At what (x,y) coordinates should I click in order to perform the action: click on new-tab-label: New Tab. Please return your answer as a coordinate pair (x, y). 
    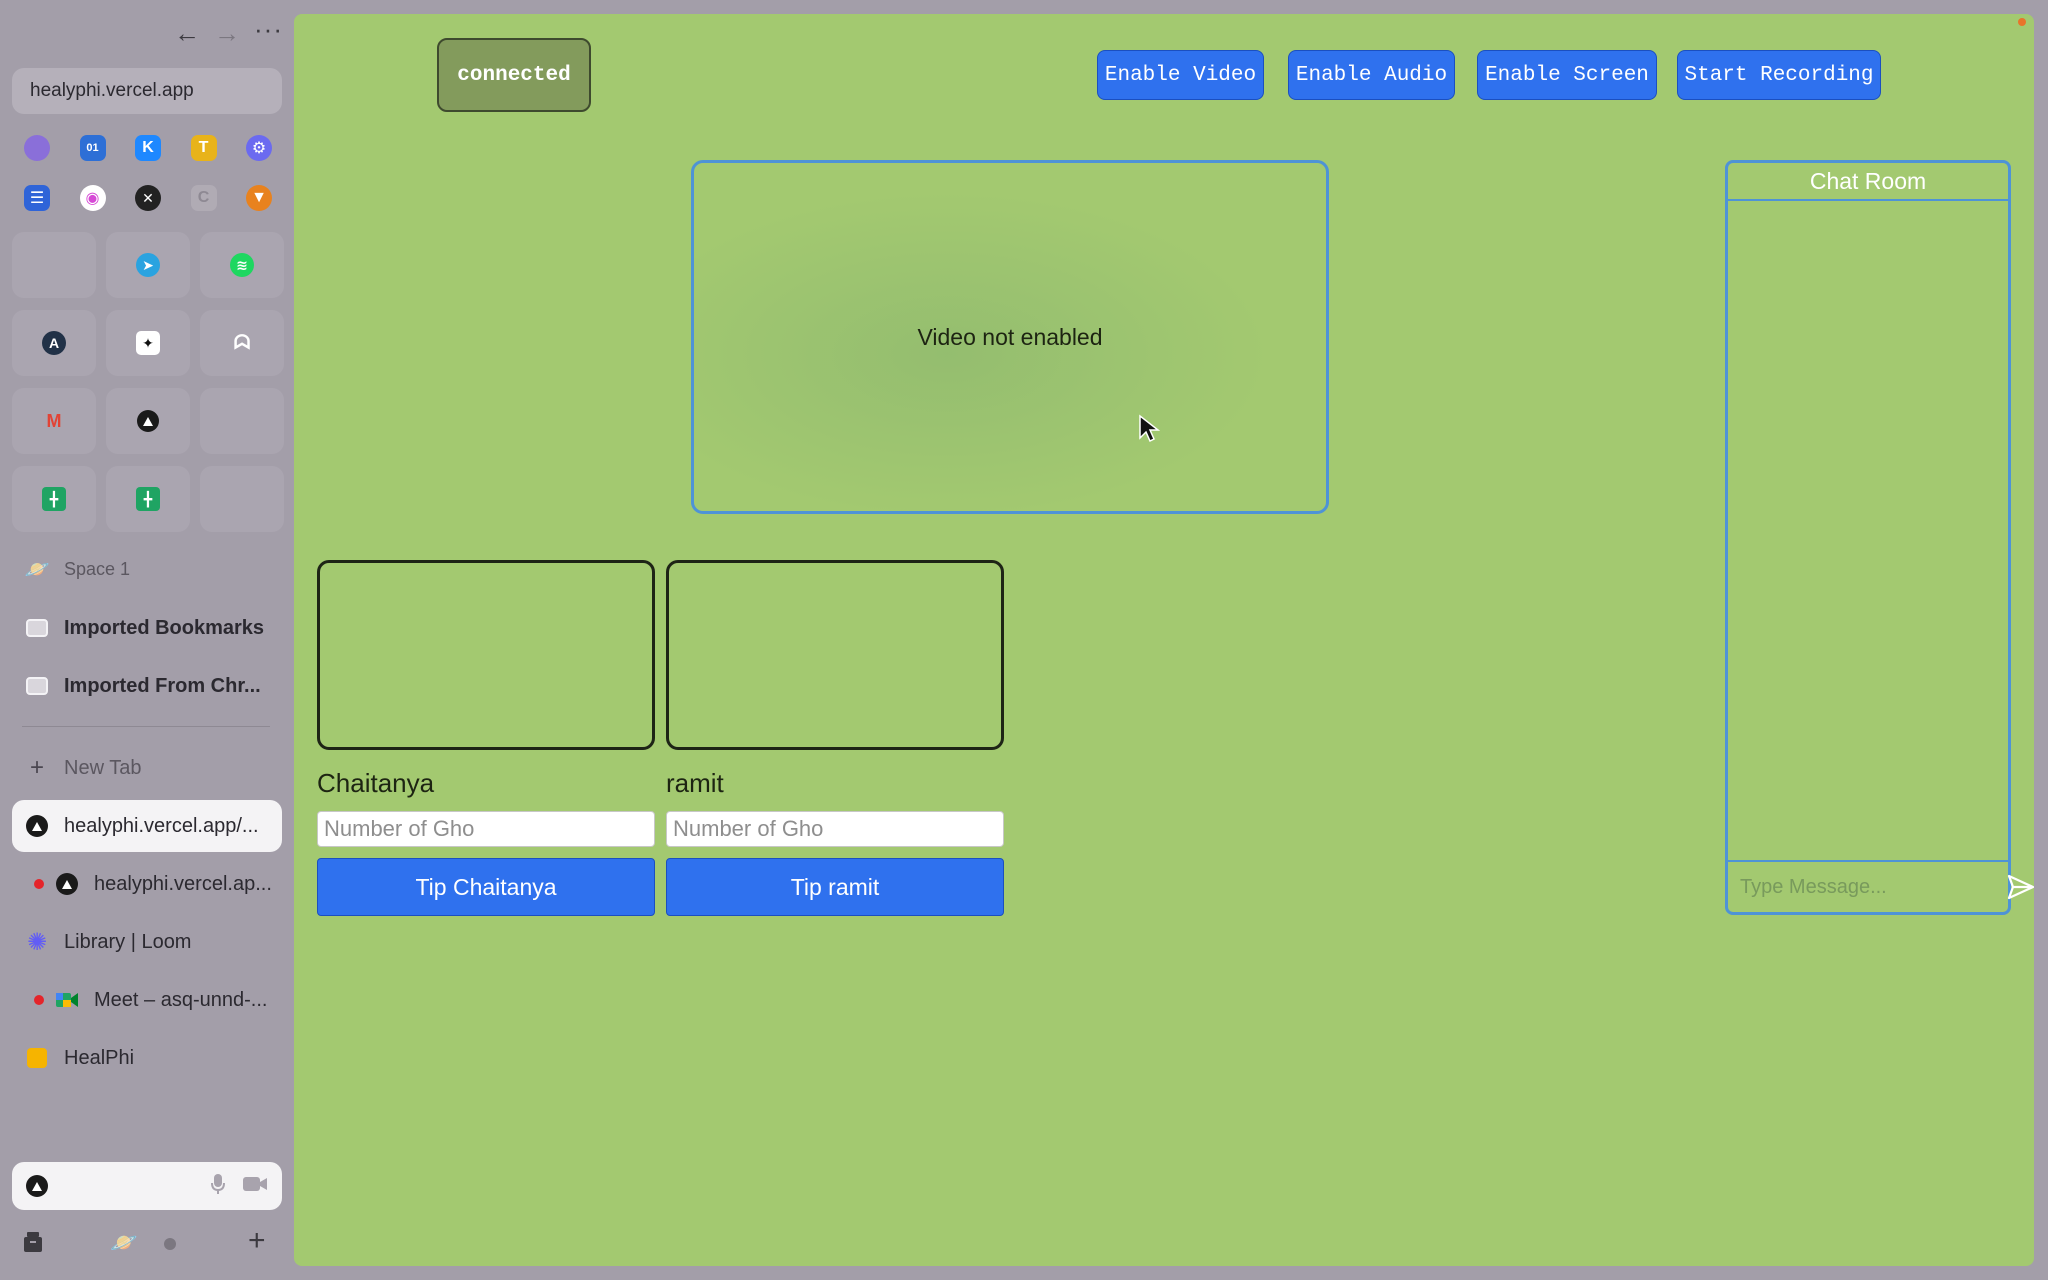
    Looking at the image, I should click on (103, 767).